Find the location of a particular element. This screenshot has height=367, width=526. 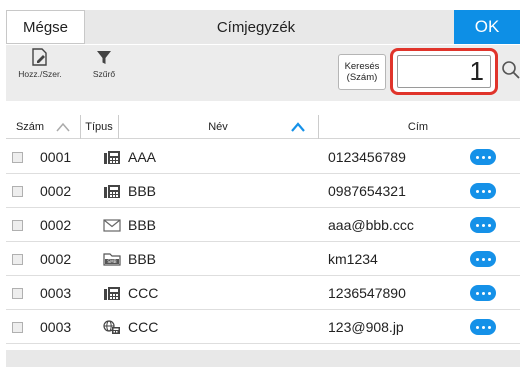

column-headers: Szám Típus Név Cím is located at coordinates (263, 127).